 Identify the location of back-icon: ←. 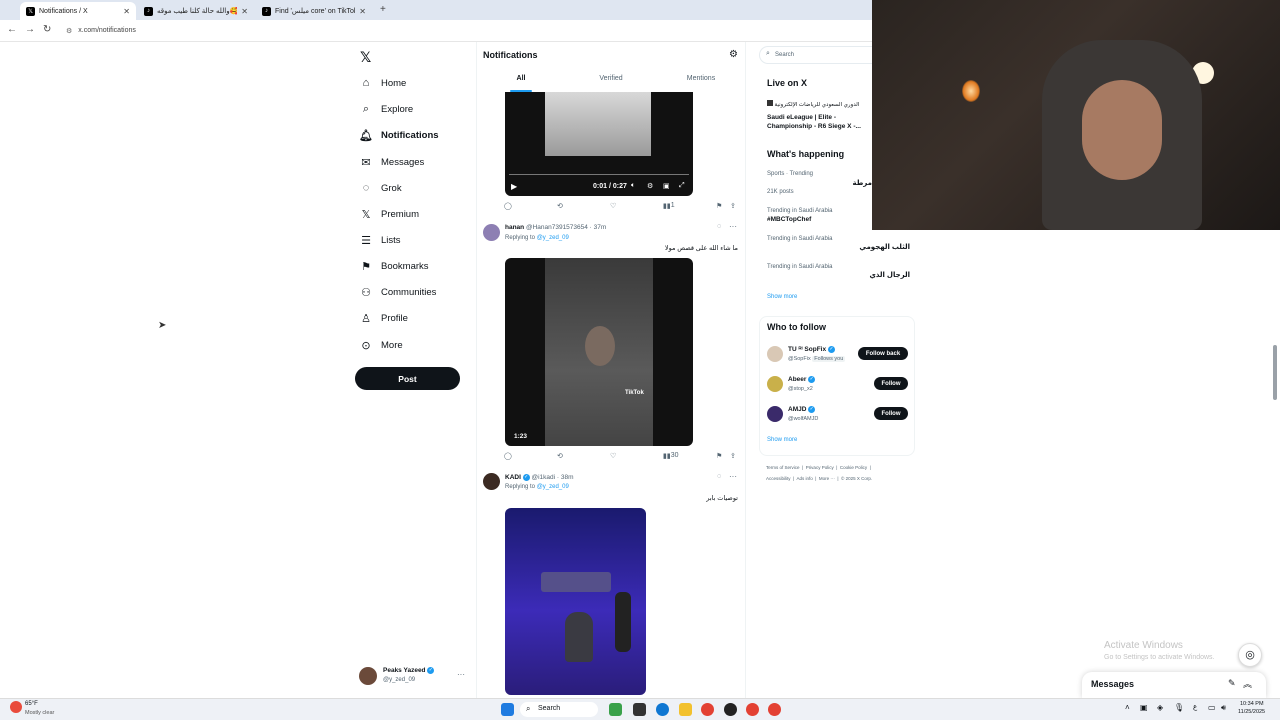
(12, 29).